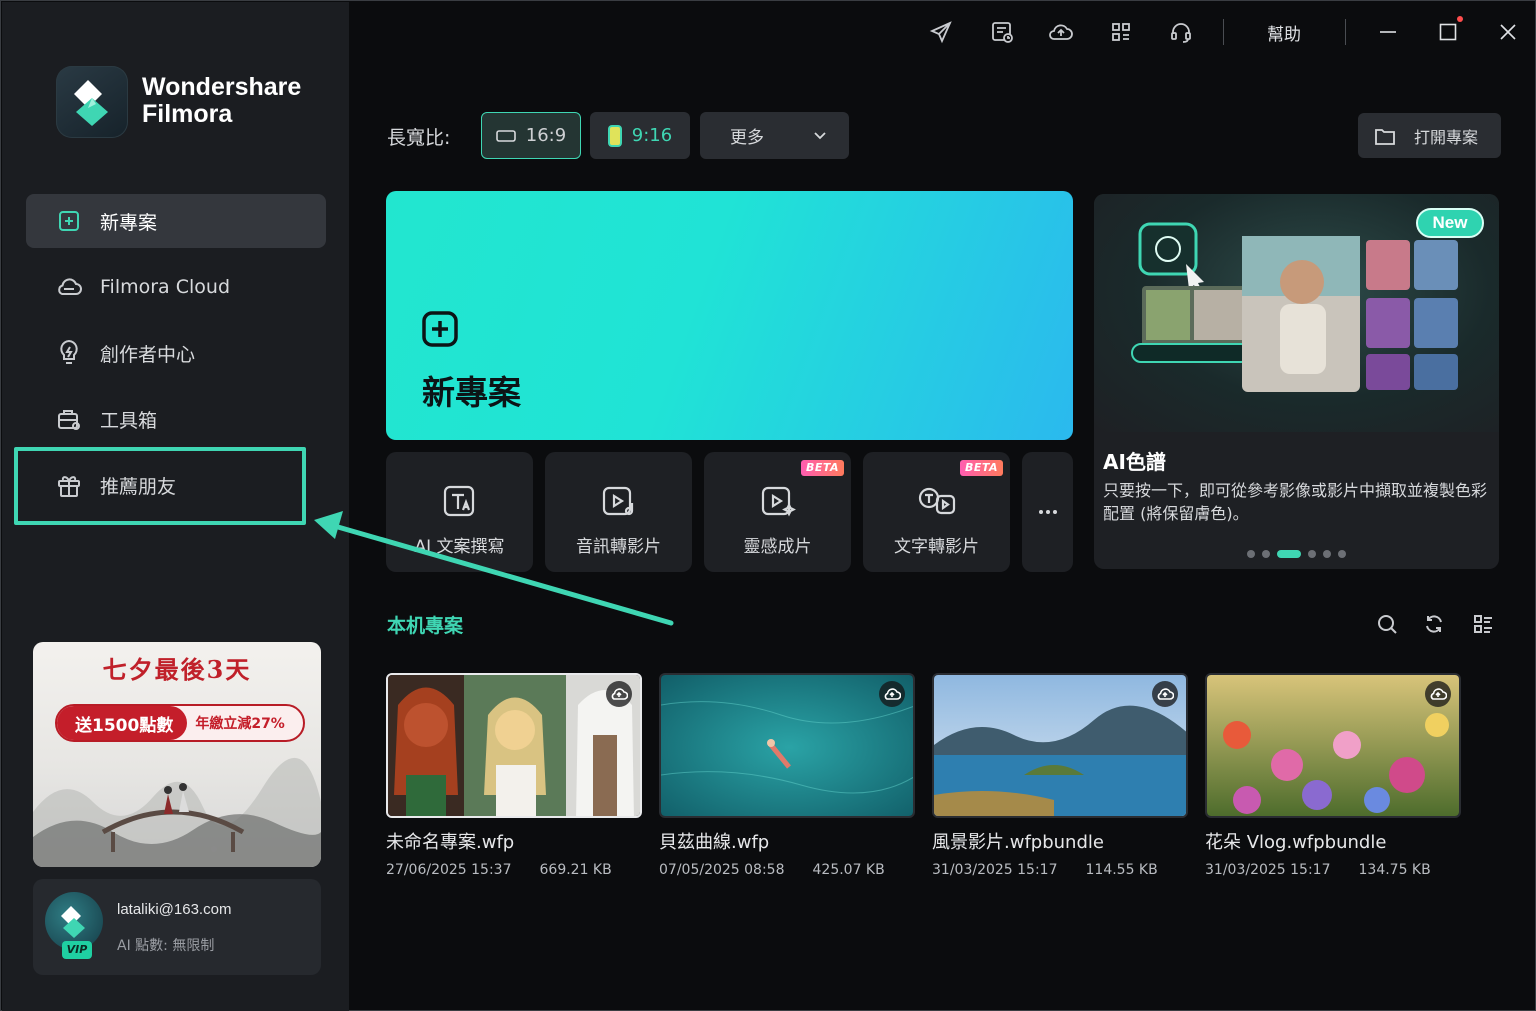 Image resolution: width=1536 pixels, height=1011 pixels. What do you see at coordinates (936, 547) in the screenshot?
I see `tool-label: 文字轉影片` at bounding box center [936, 547].